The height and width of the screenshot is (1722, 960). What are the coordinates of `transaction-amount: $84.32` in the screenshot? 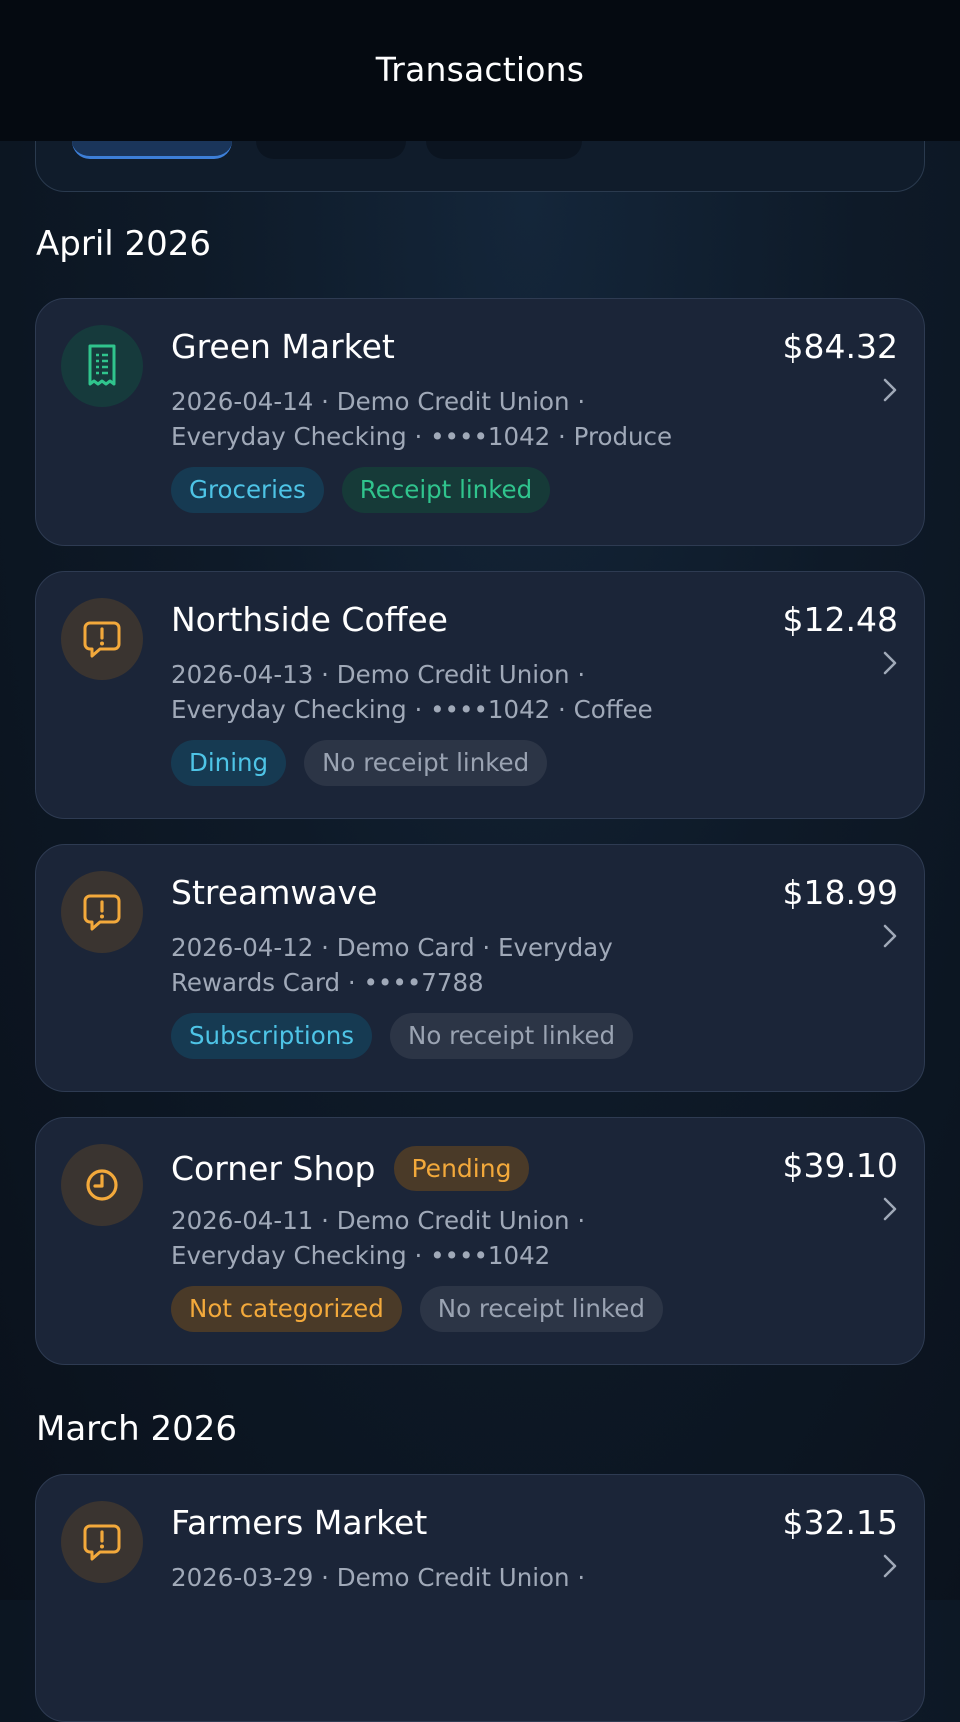 It's located at (840, 346).